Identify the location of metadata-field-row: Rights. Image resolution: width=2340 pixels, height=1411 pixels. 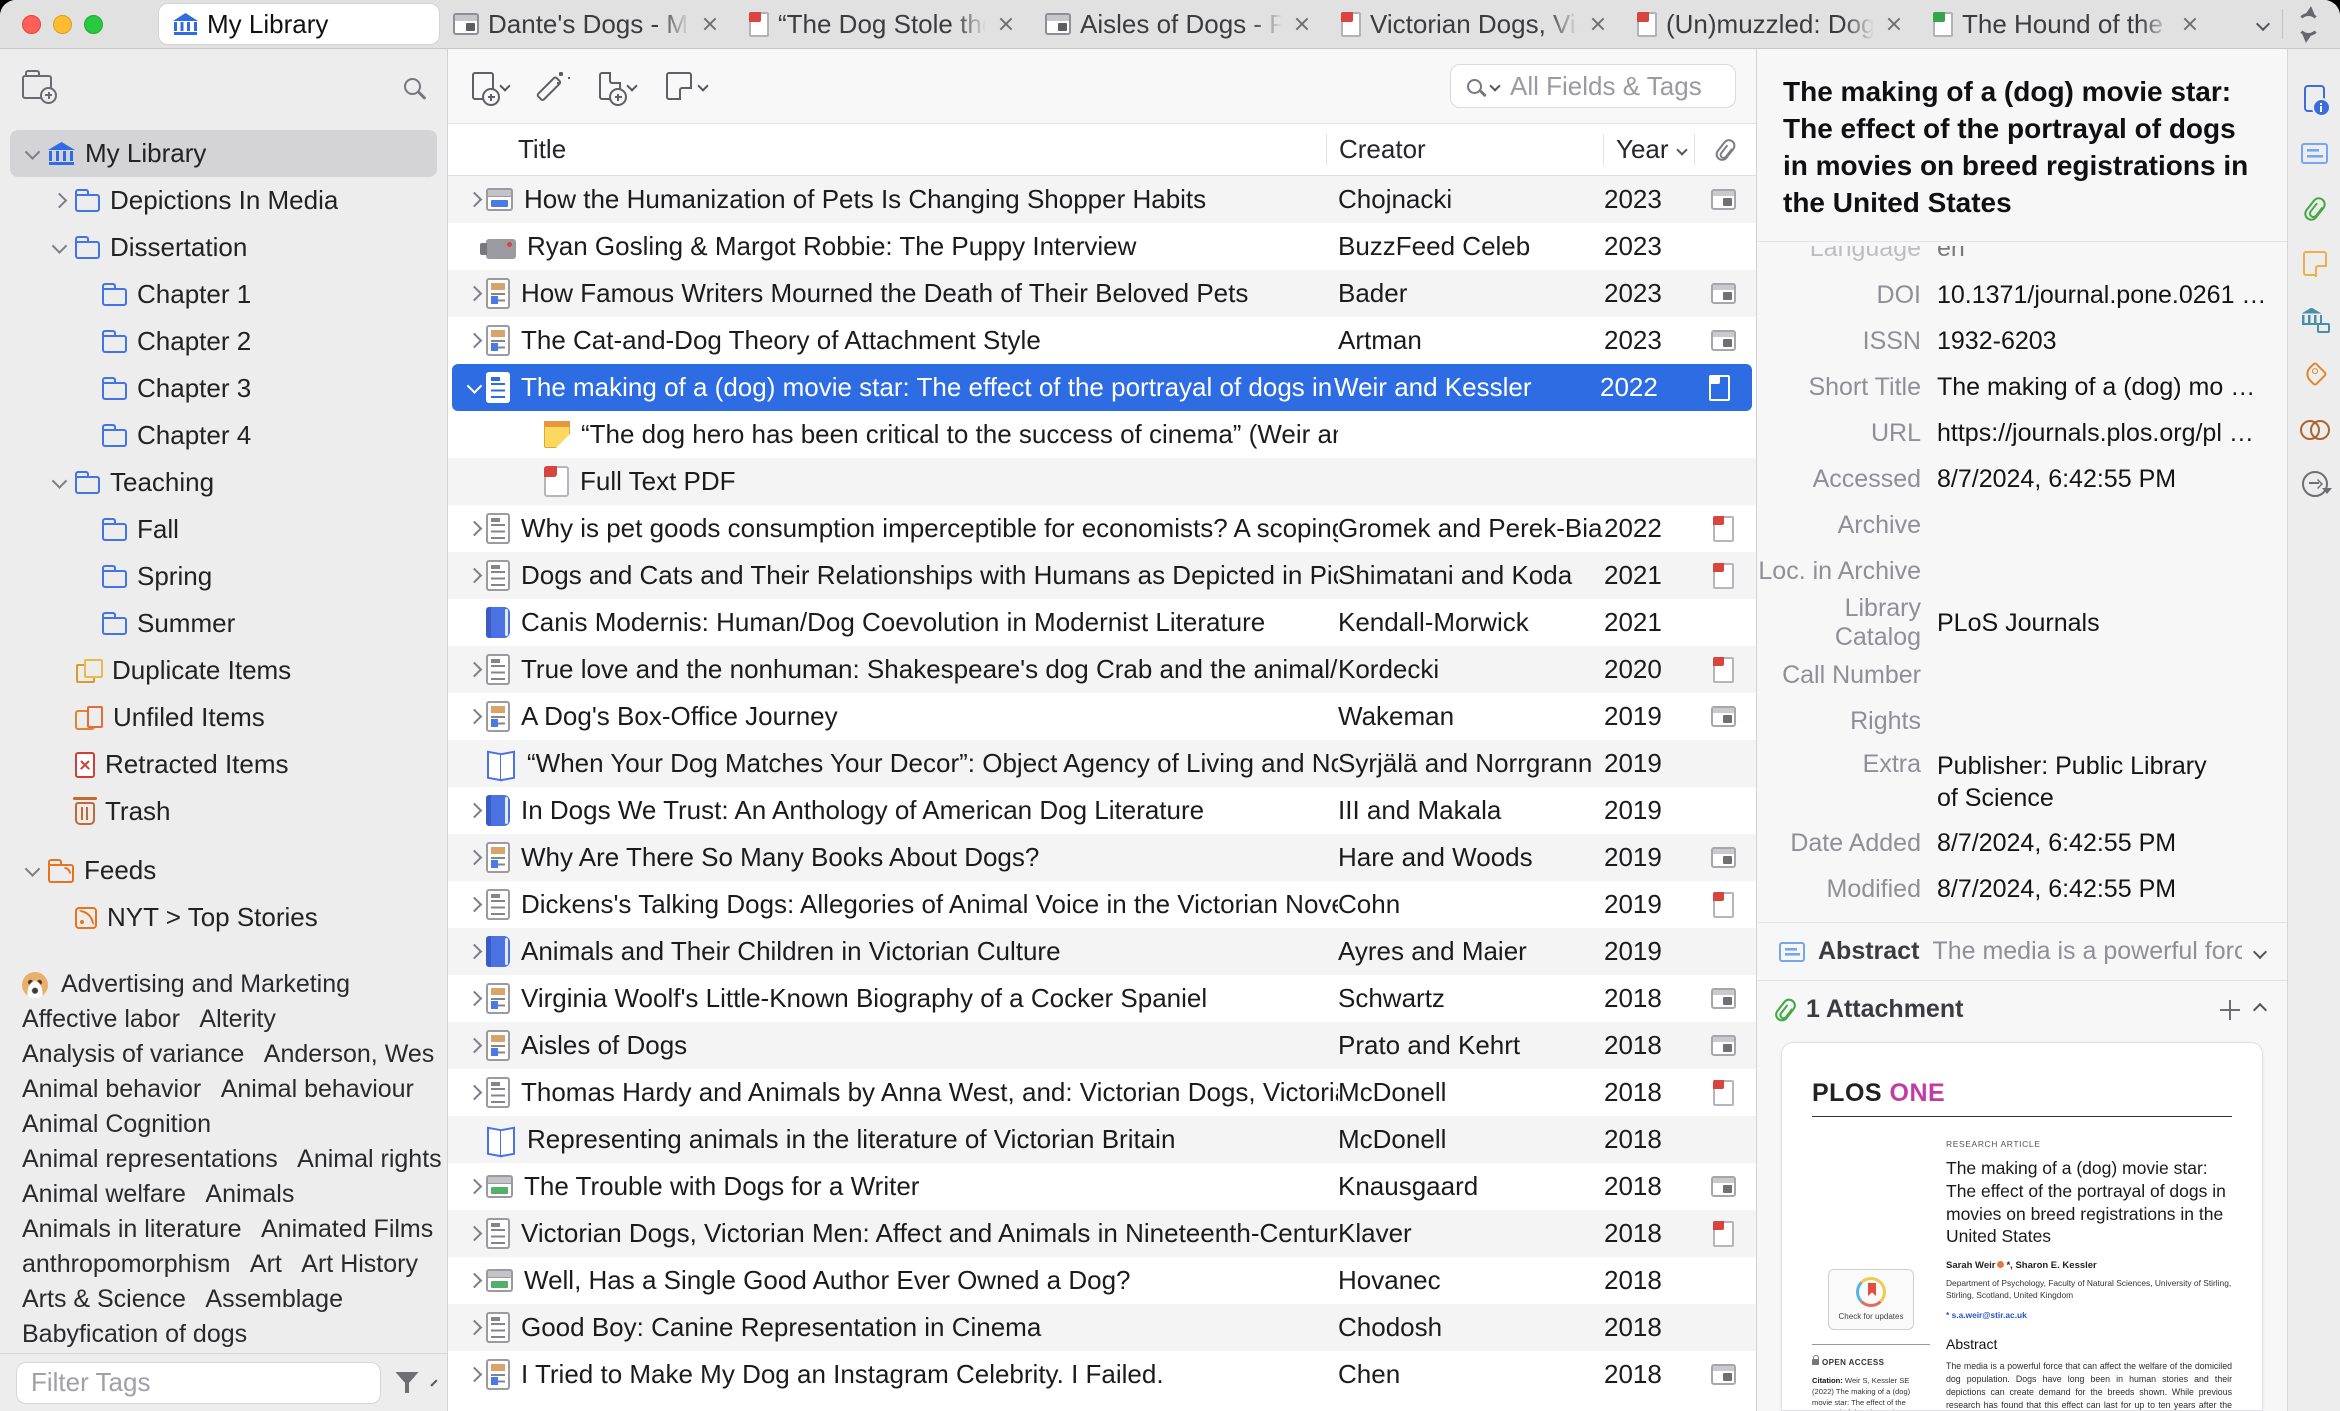
(2022, 721).